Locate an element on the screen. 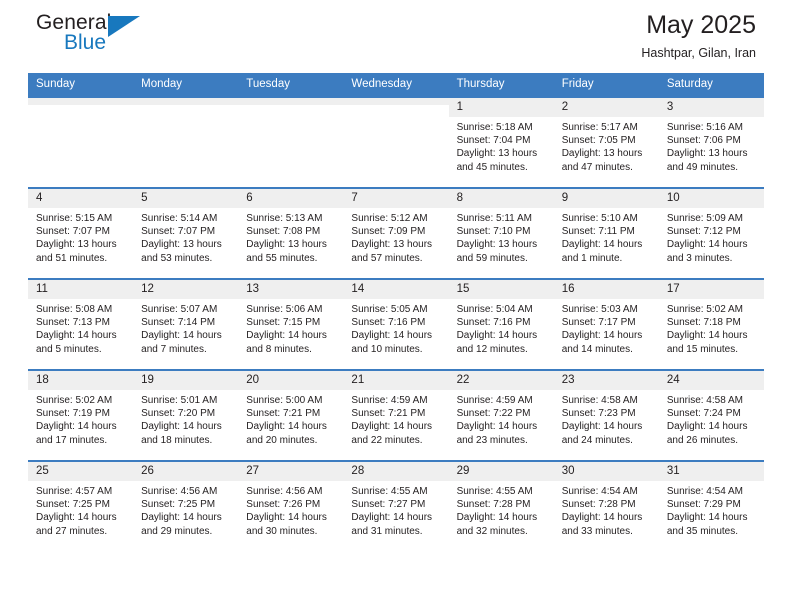 The width and height of the screenshot is (792, 612). sunrise-text: Sunrise: 5:05 AM is located at coordinates (389, 309).